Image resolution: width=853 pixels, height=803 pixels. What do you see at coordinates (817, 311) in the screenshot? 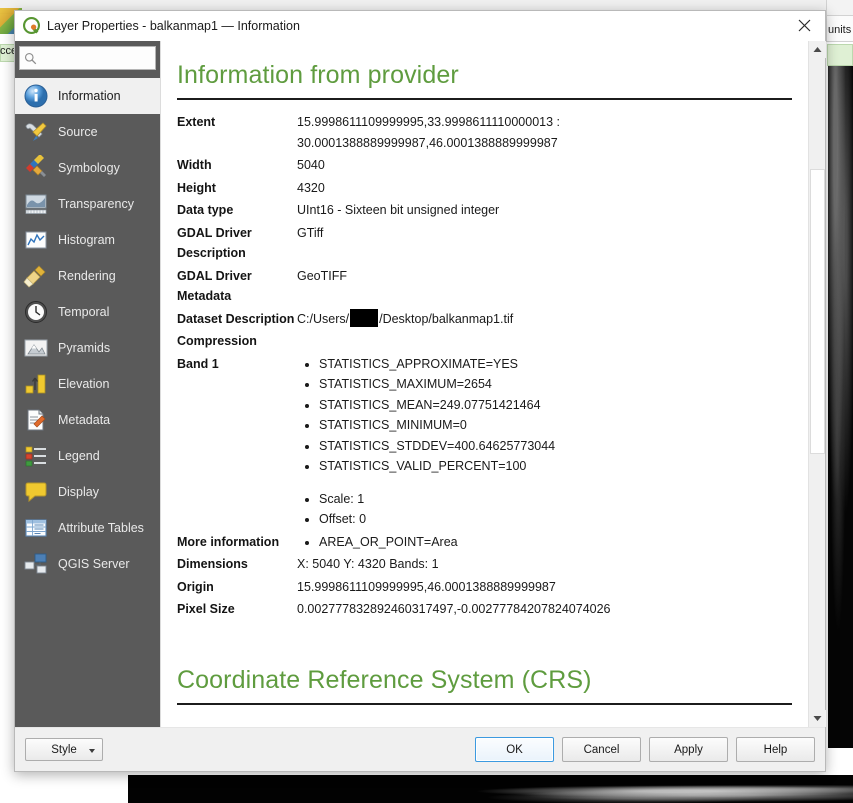
I see `scrollbar-thumb` at bounding box center [817, 311].